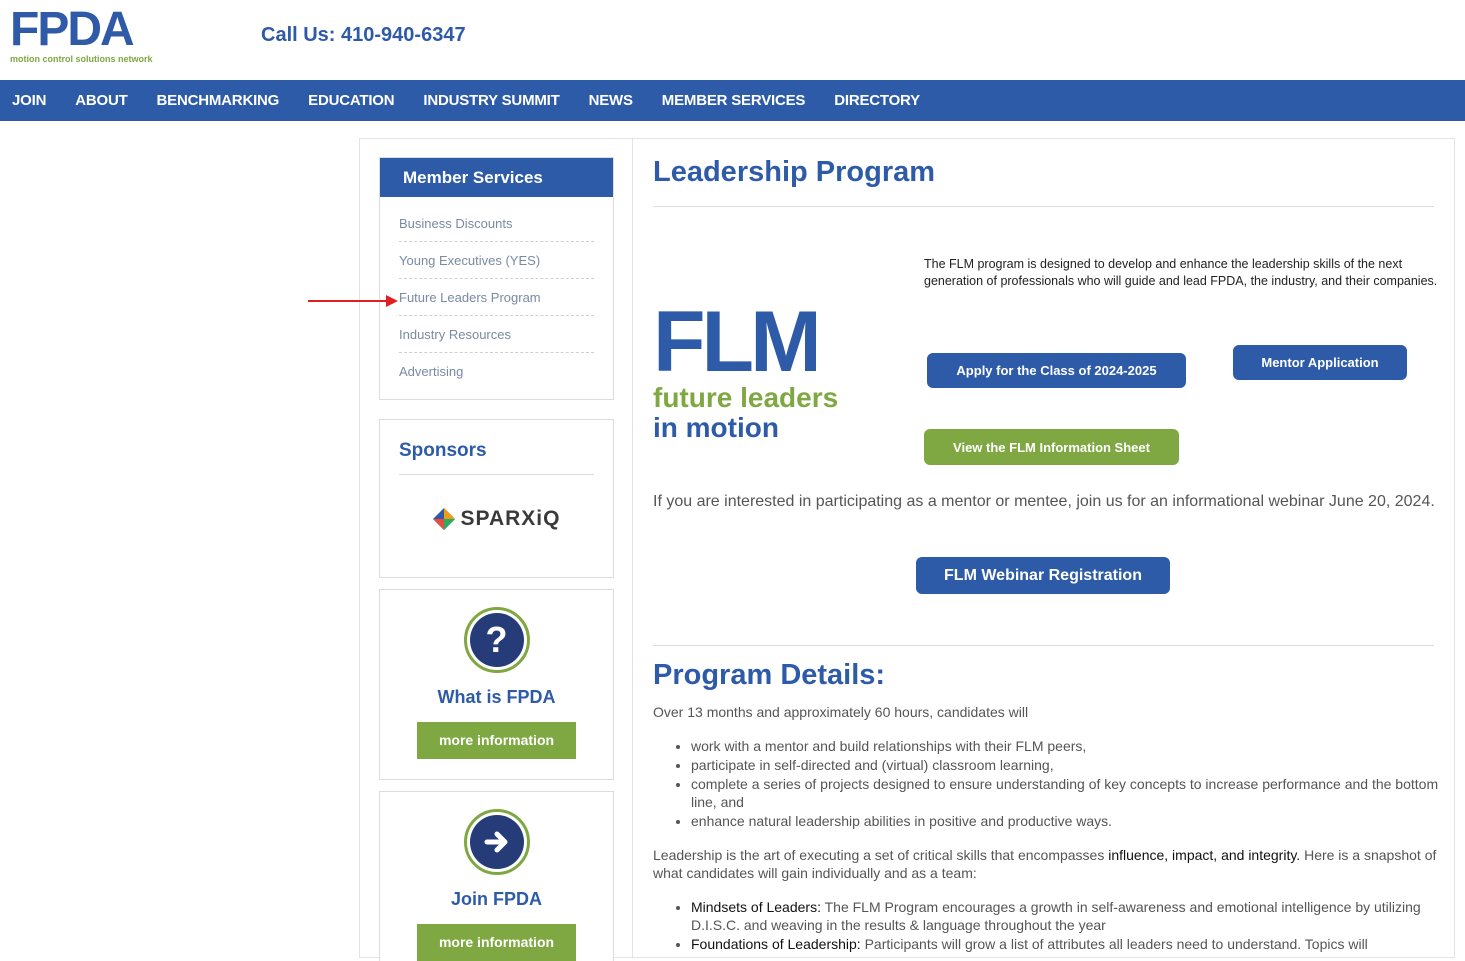  What do you see at coordinates (496, 371) in the screenshot?
I see `sidebar-item-advertising: Advertising` at bounding box center [496, 371].